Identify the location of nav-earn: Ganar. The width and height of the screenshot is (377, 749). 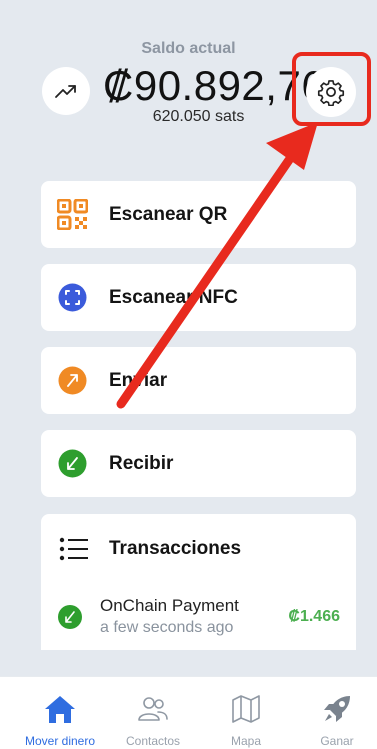
(333, 713).